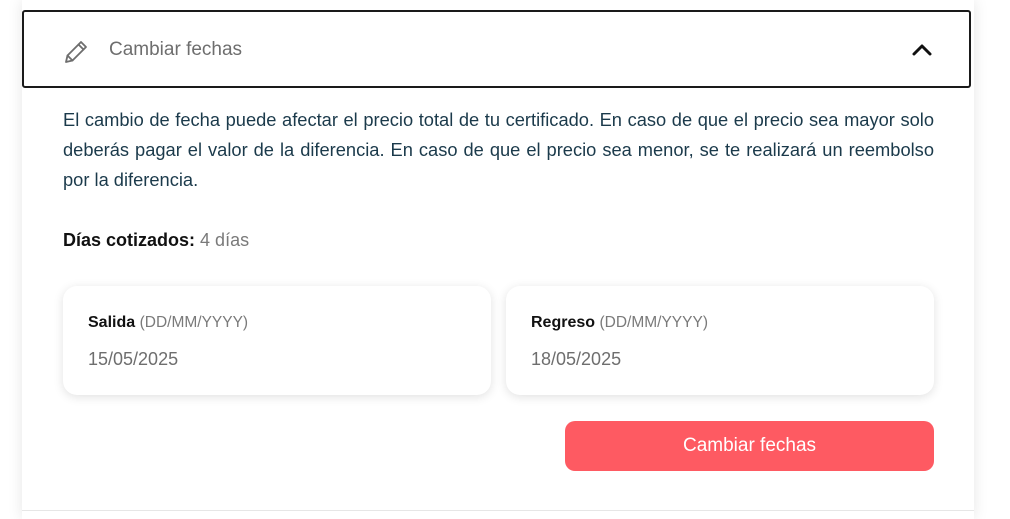  I want to click on accordion-header: Cambiar fechas, so click(496, 49).